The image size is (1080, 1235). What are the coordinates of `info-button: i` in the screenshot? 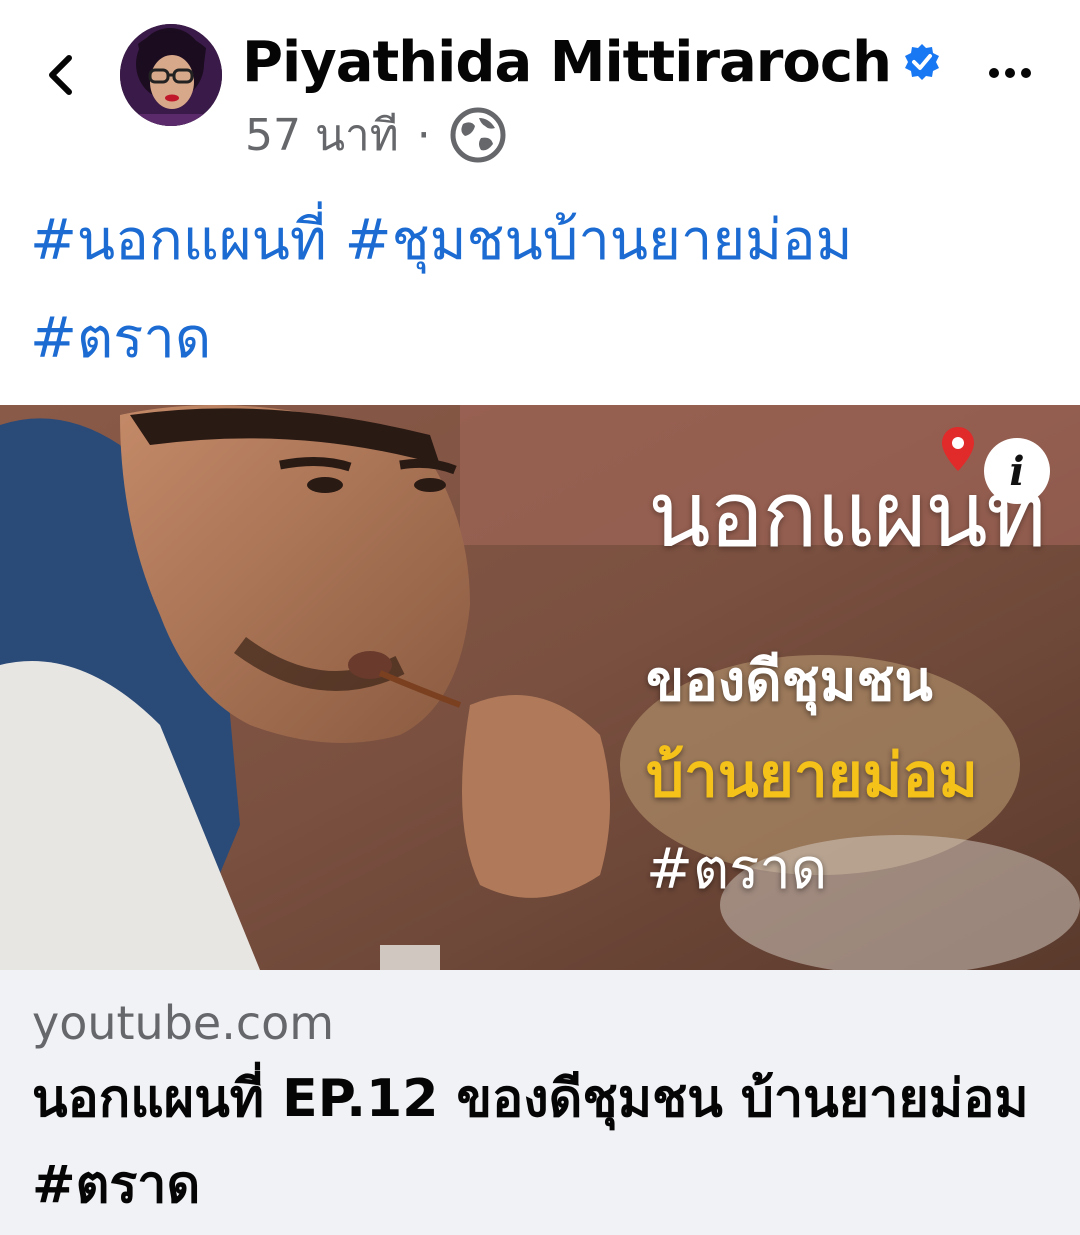 It's located at (1017, 471).